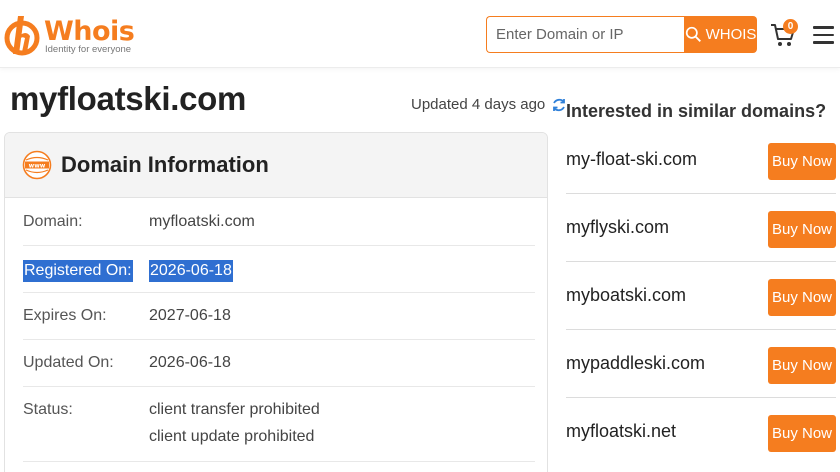 This screenshot has width=840, height=472. I want to click on logo-icon, so click(22, 36).